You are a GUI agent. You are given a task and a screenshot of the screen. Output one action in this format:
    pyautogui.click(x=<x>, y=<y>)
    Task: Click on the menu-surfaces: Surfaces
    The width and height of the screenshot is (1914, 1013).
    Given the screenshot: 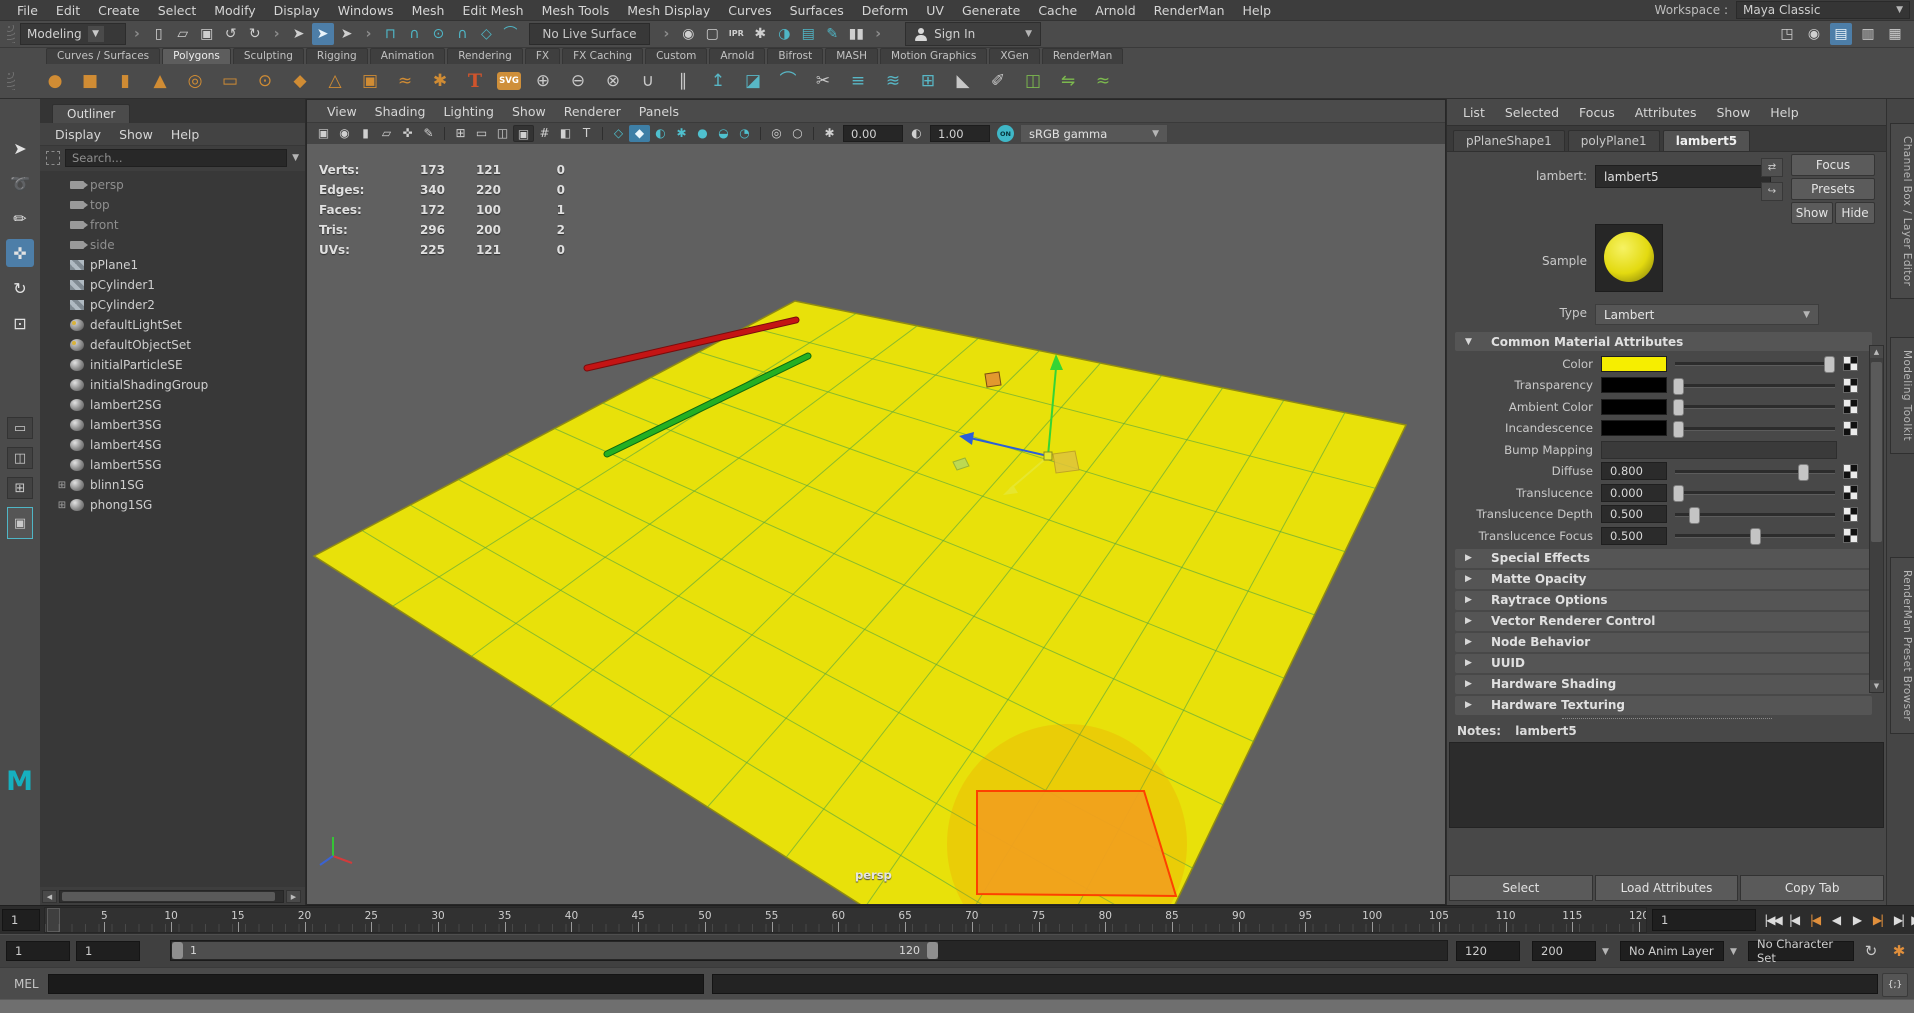 What is the action you would take?
    pyautogui.click(x=817, y=10)
    